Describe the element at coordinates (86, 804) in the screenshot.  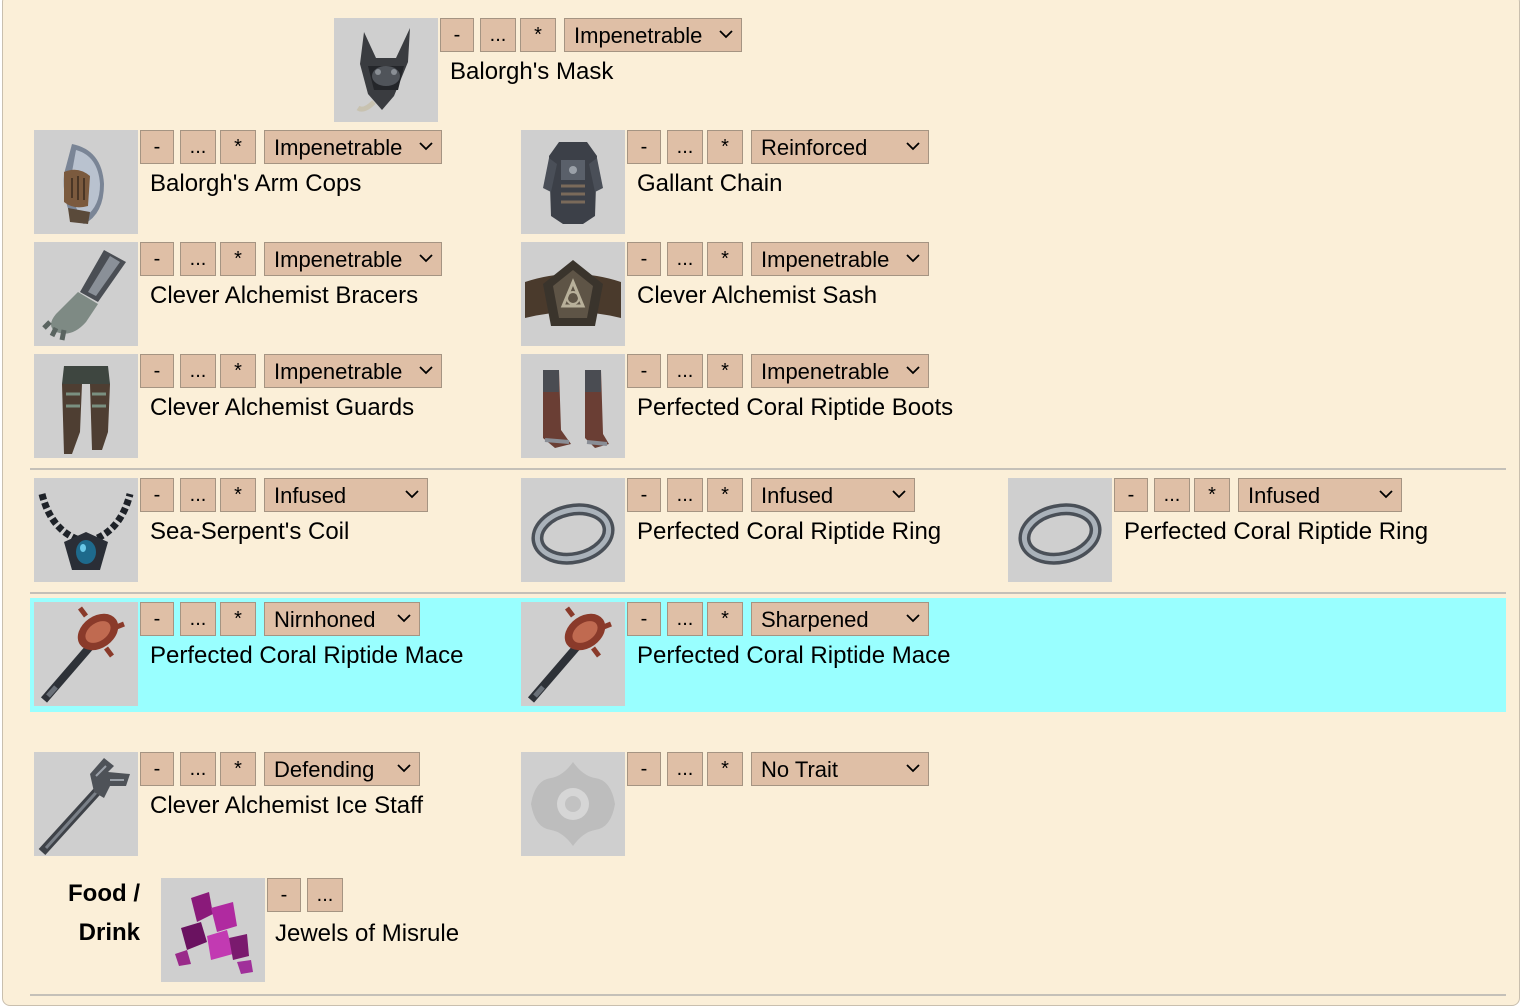
I see `staff-icon` at that location.